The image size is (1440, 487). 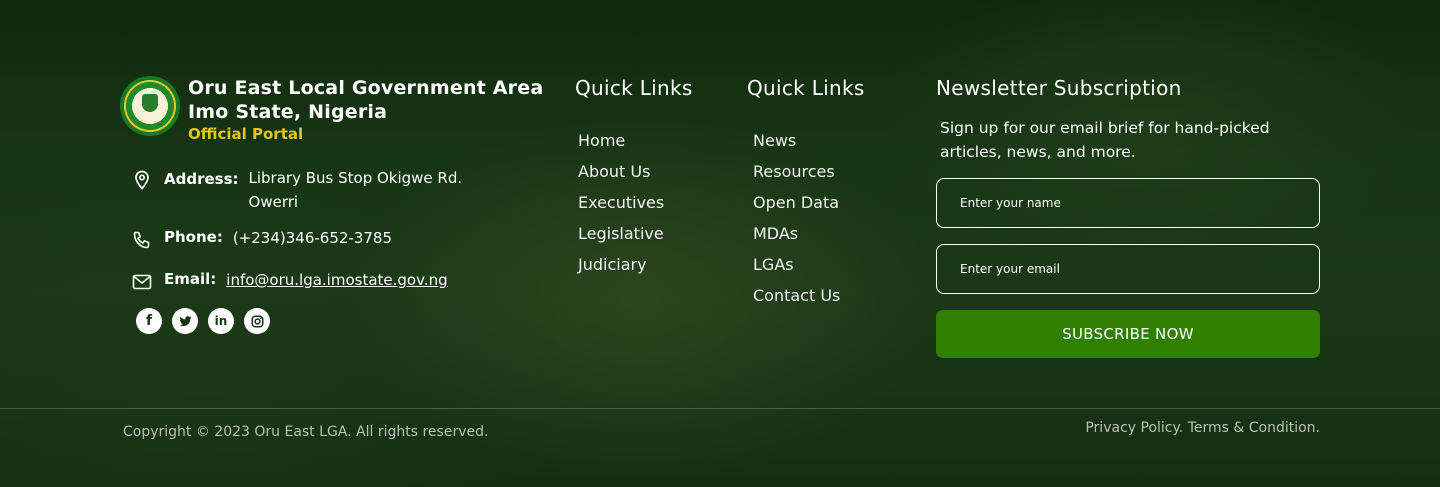 What do you see at coordinates (355, 178) in the screenshot?
I see `address-line1: Library Bus Stop Okigwe Rd.` at bounding box center [355, 178].